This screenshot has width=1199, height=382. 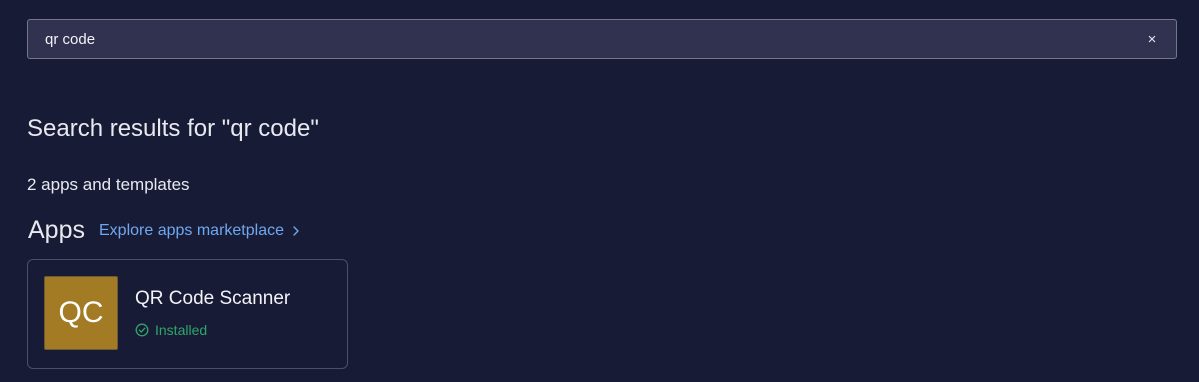 What do you see at coordinates (142, 330) in the screenshot?
I see `check-circle-icon` at bounding box center [142, 330].